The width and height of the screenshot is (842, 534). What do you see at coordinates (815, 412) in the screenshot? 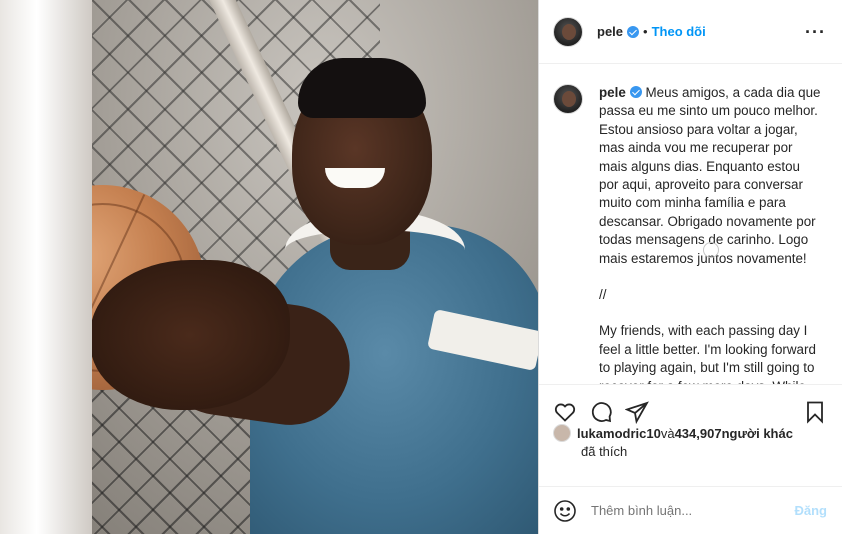
I see `save-bookmark-icon` at bounding box center [815, 412].